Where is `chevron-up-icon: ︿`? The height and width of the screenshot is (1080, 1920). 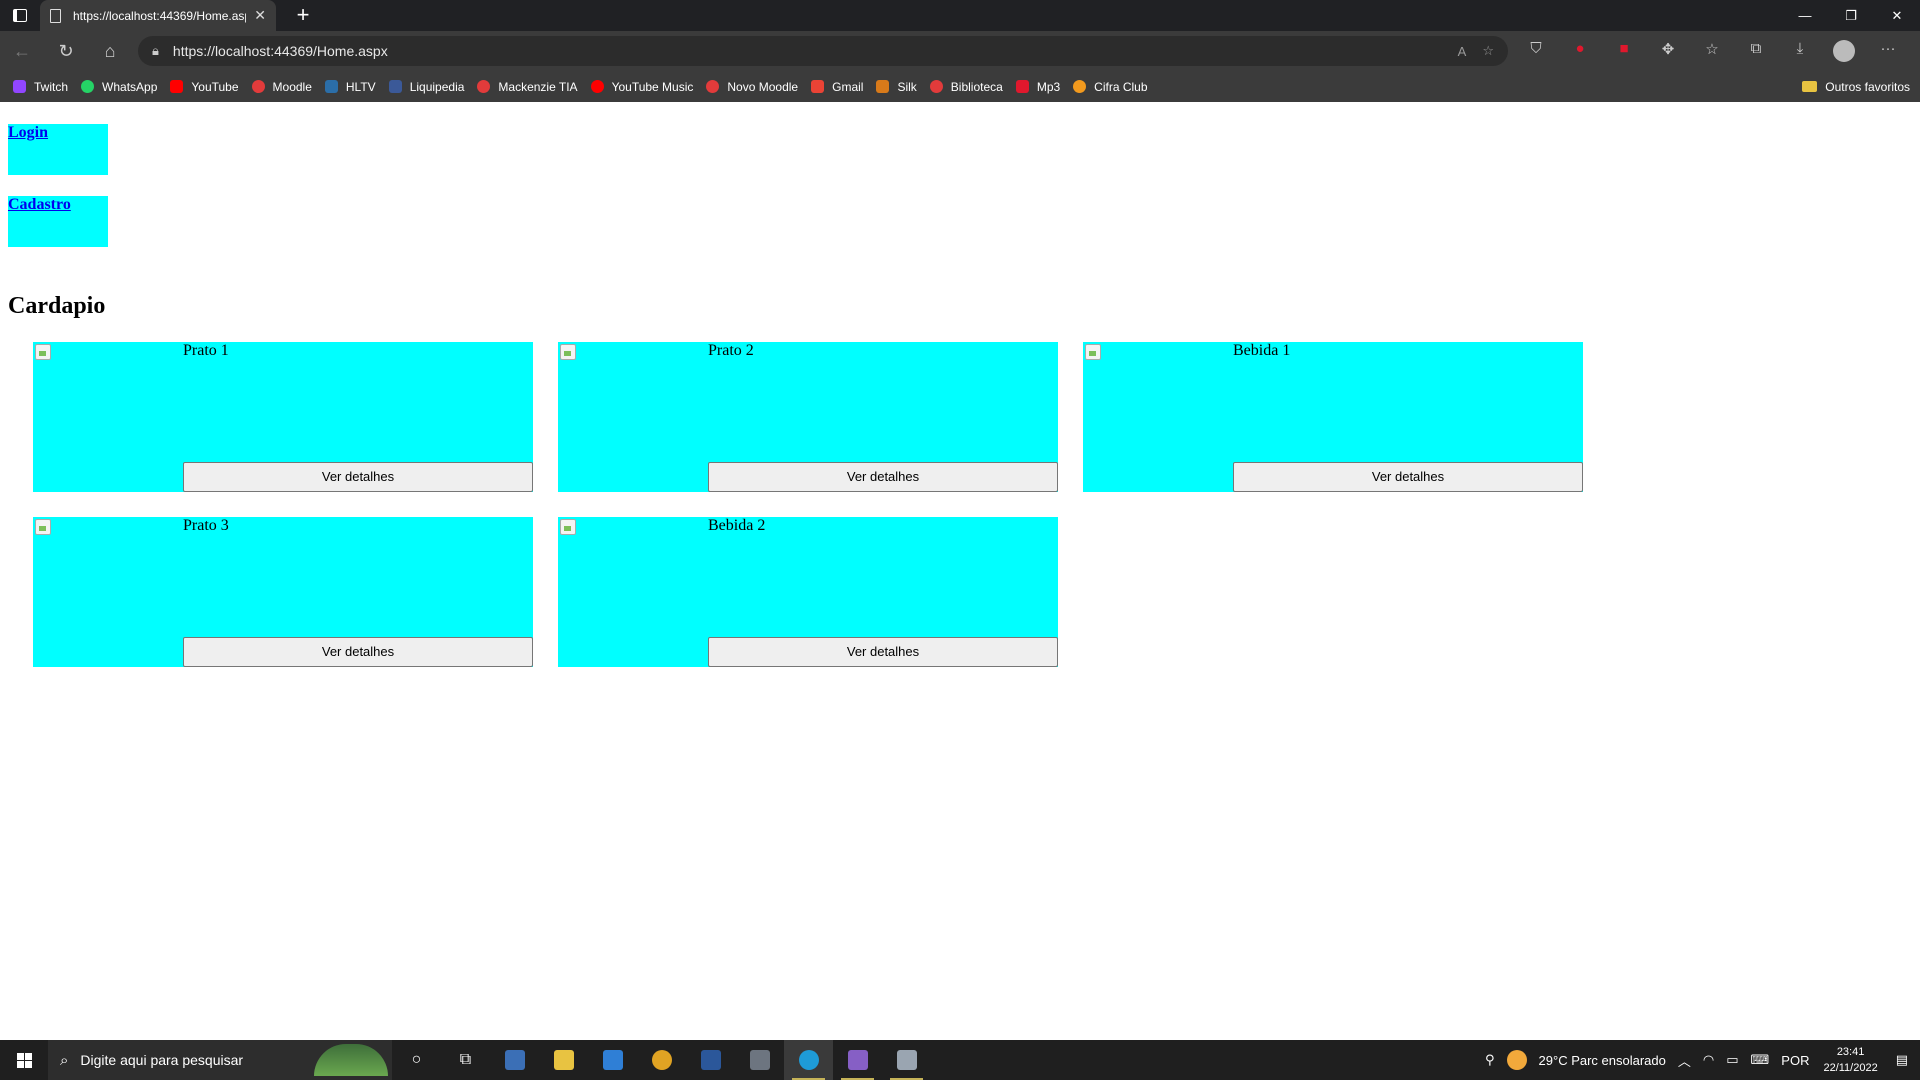 chevron-up-icon: ︿ is located at coordinates (1684, 1060).